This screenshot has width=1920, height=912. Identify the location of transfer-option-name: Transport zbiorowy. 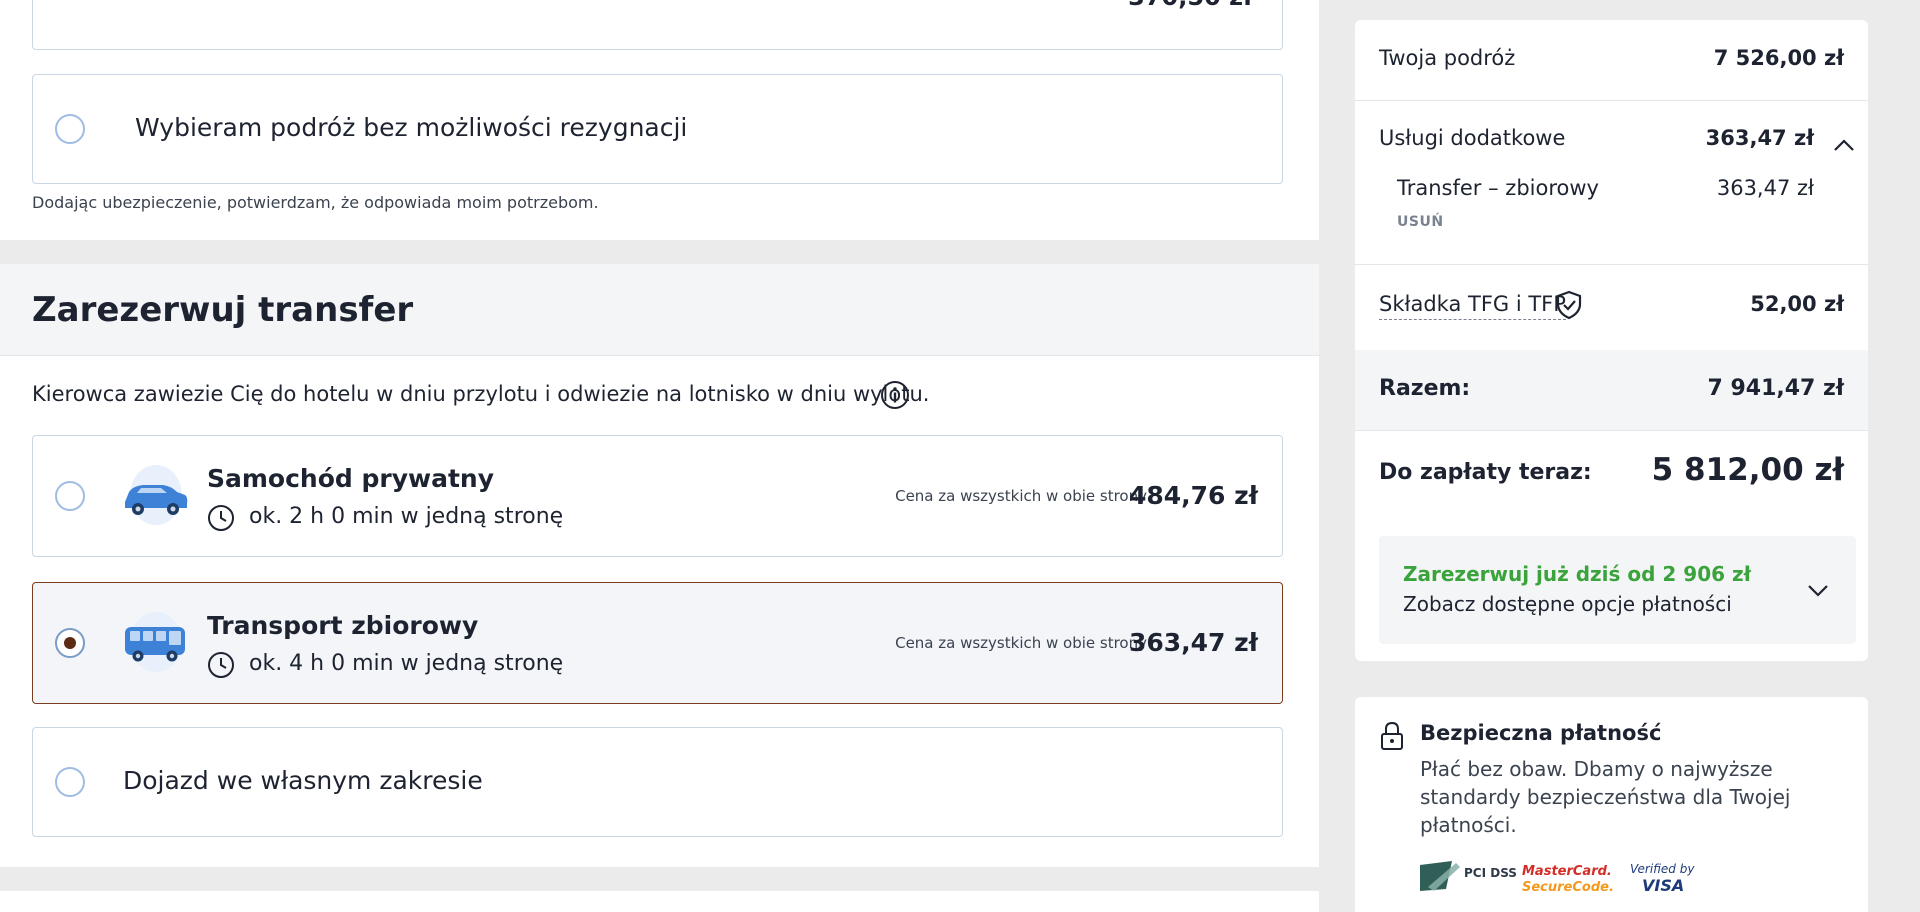
(343, 625).